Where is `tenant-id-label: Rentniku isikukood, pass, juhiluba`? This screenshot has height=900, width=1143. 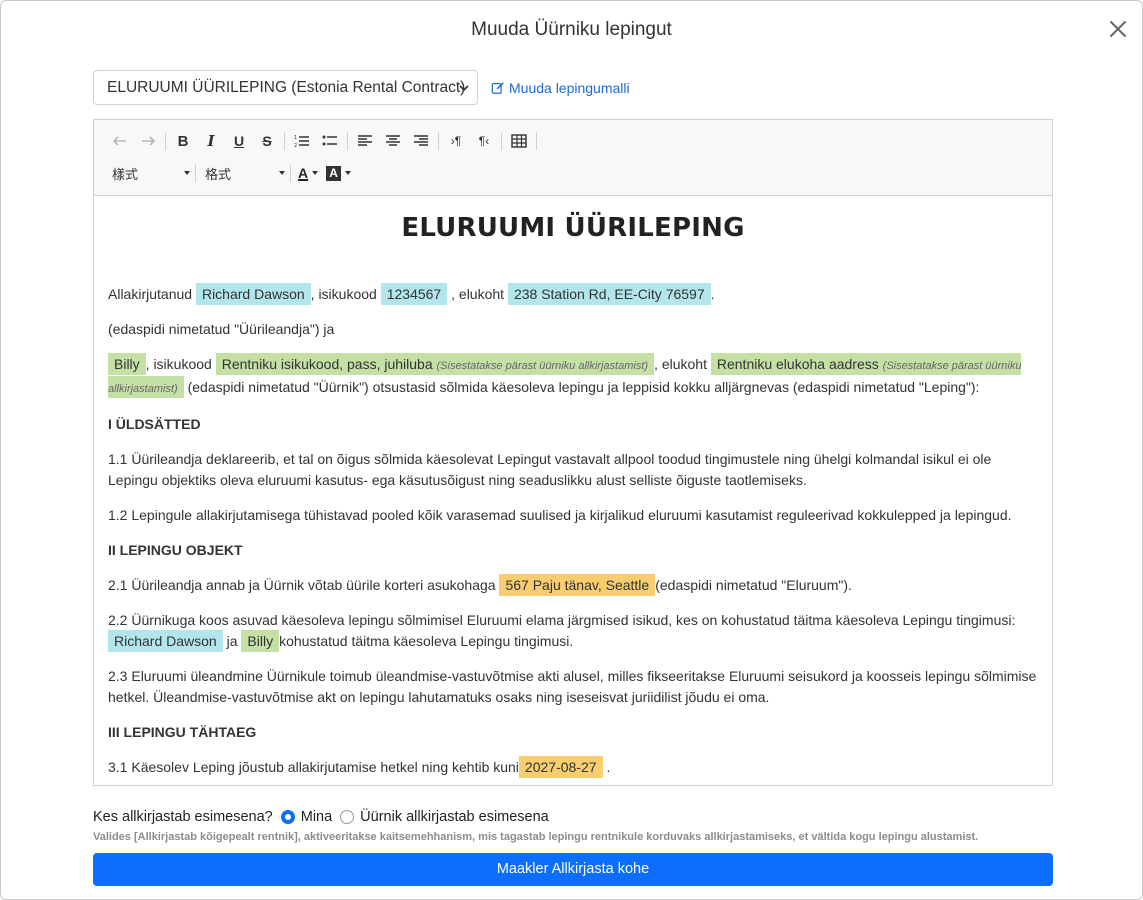 tenant-id-label: Rentniku isikukood, pass, juhiluba is located at coordinates (327, 364).